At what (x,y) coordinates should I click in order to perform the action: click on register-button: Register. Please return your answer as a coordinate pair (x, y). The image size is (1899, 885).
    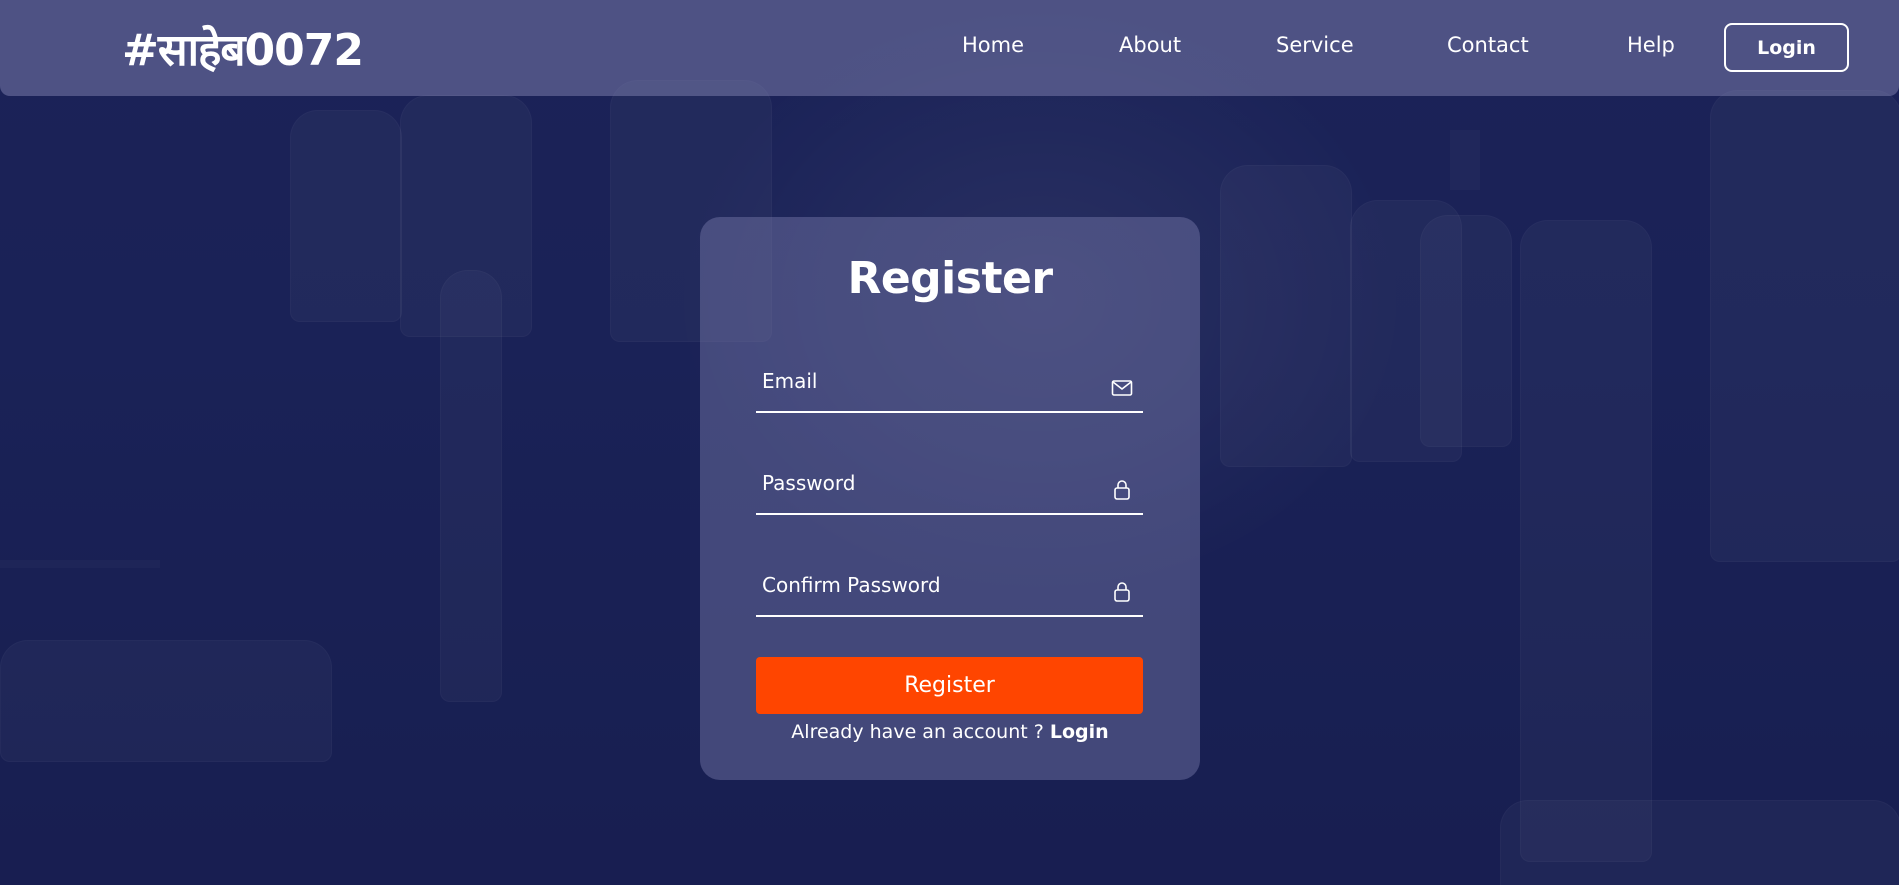
    Looking at the image, I should click on (949, 685).